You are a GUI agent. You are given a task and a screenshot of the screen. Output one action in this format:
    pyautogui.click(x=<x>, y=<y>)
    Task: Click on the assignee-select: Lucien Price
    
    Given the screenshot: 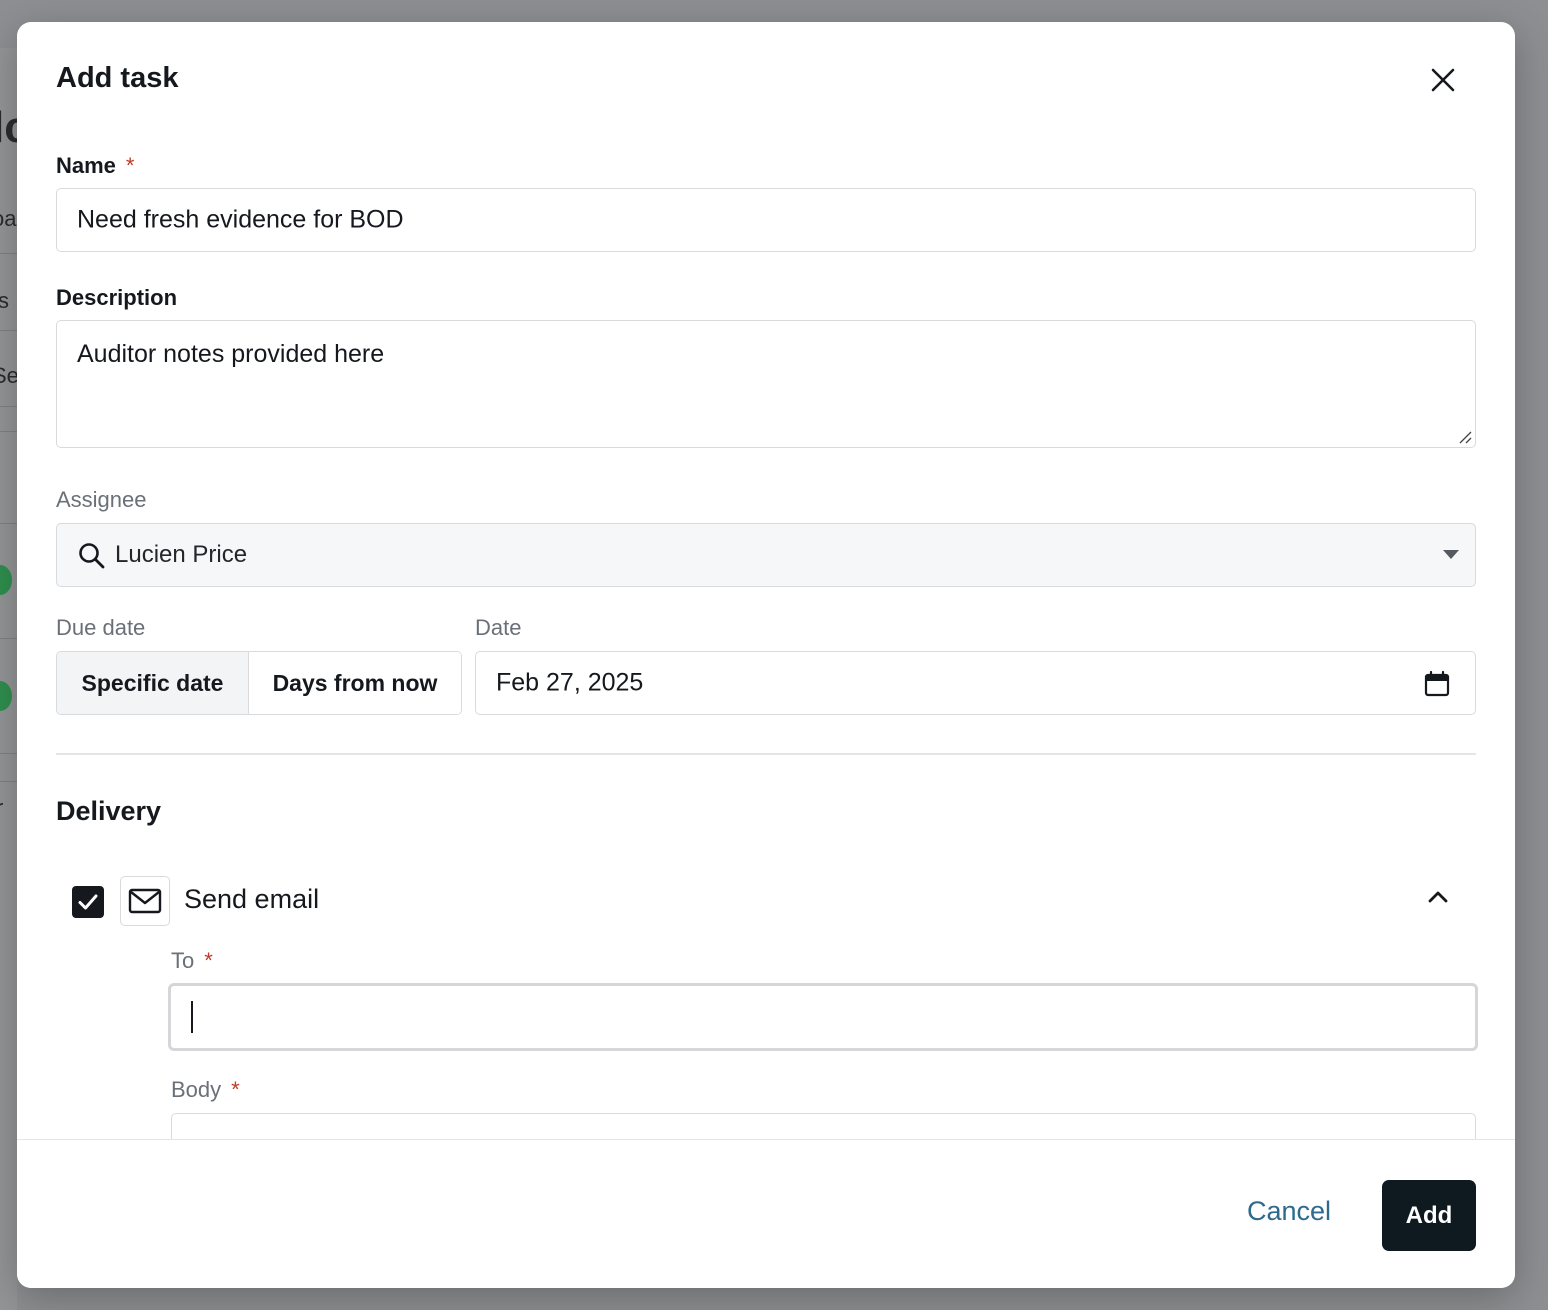 What is the action you would take?
    pyautogui.click(x=766, y=555)
    